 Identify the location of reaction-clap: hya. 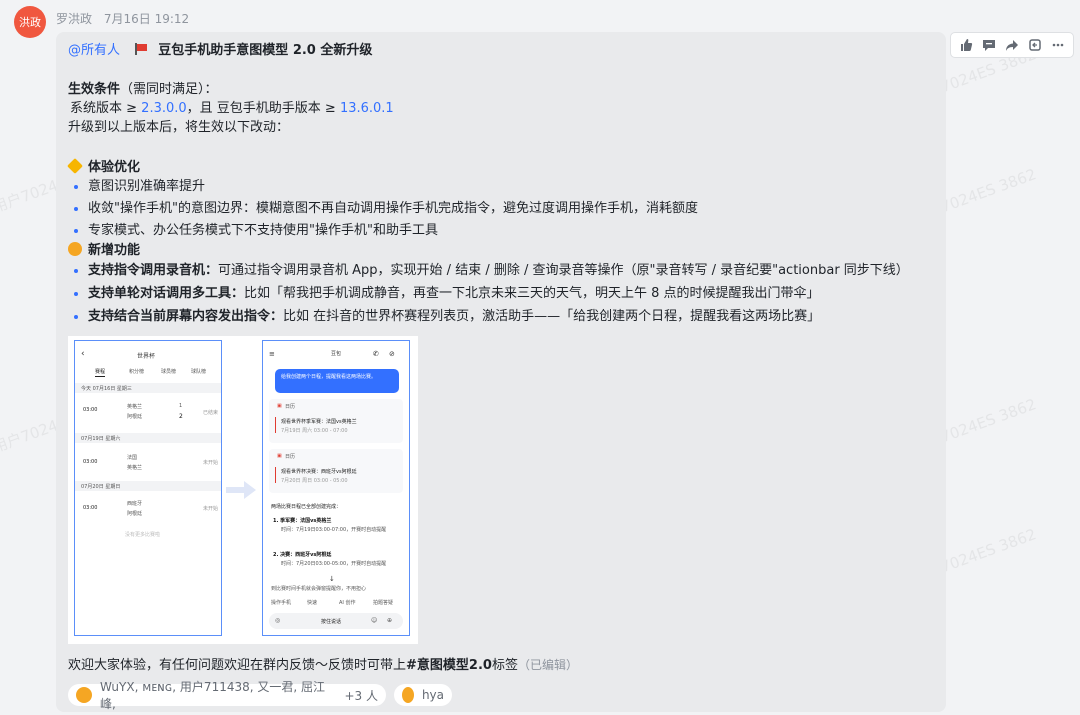
(423, 695).